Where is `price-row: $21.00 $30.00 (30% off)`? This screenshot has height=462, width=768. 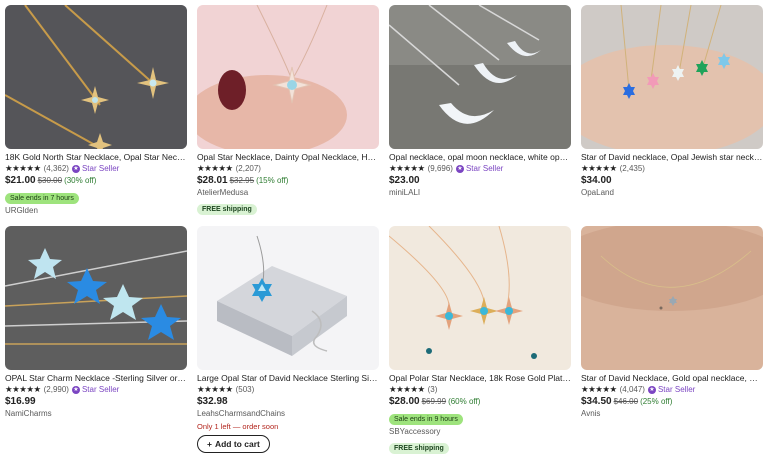
price-row: $21.00 $30.00 (30% off) is located at coordinates (96, 181).